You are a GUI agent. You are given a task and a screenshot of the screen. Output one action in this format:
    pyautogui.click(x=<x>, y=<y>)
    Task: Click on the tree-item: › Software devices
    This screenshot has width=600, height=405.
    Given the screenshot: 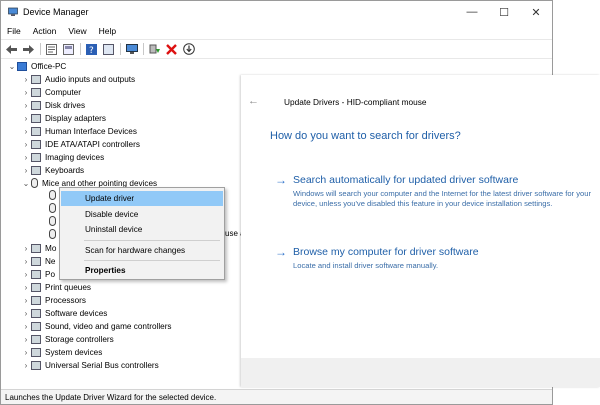 What is the action you would take?
    pyautogui.click(x=64, y=313)
    